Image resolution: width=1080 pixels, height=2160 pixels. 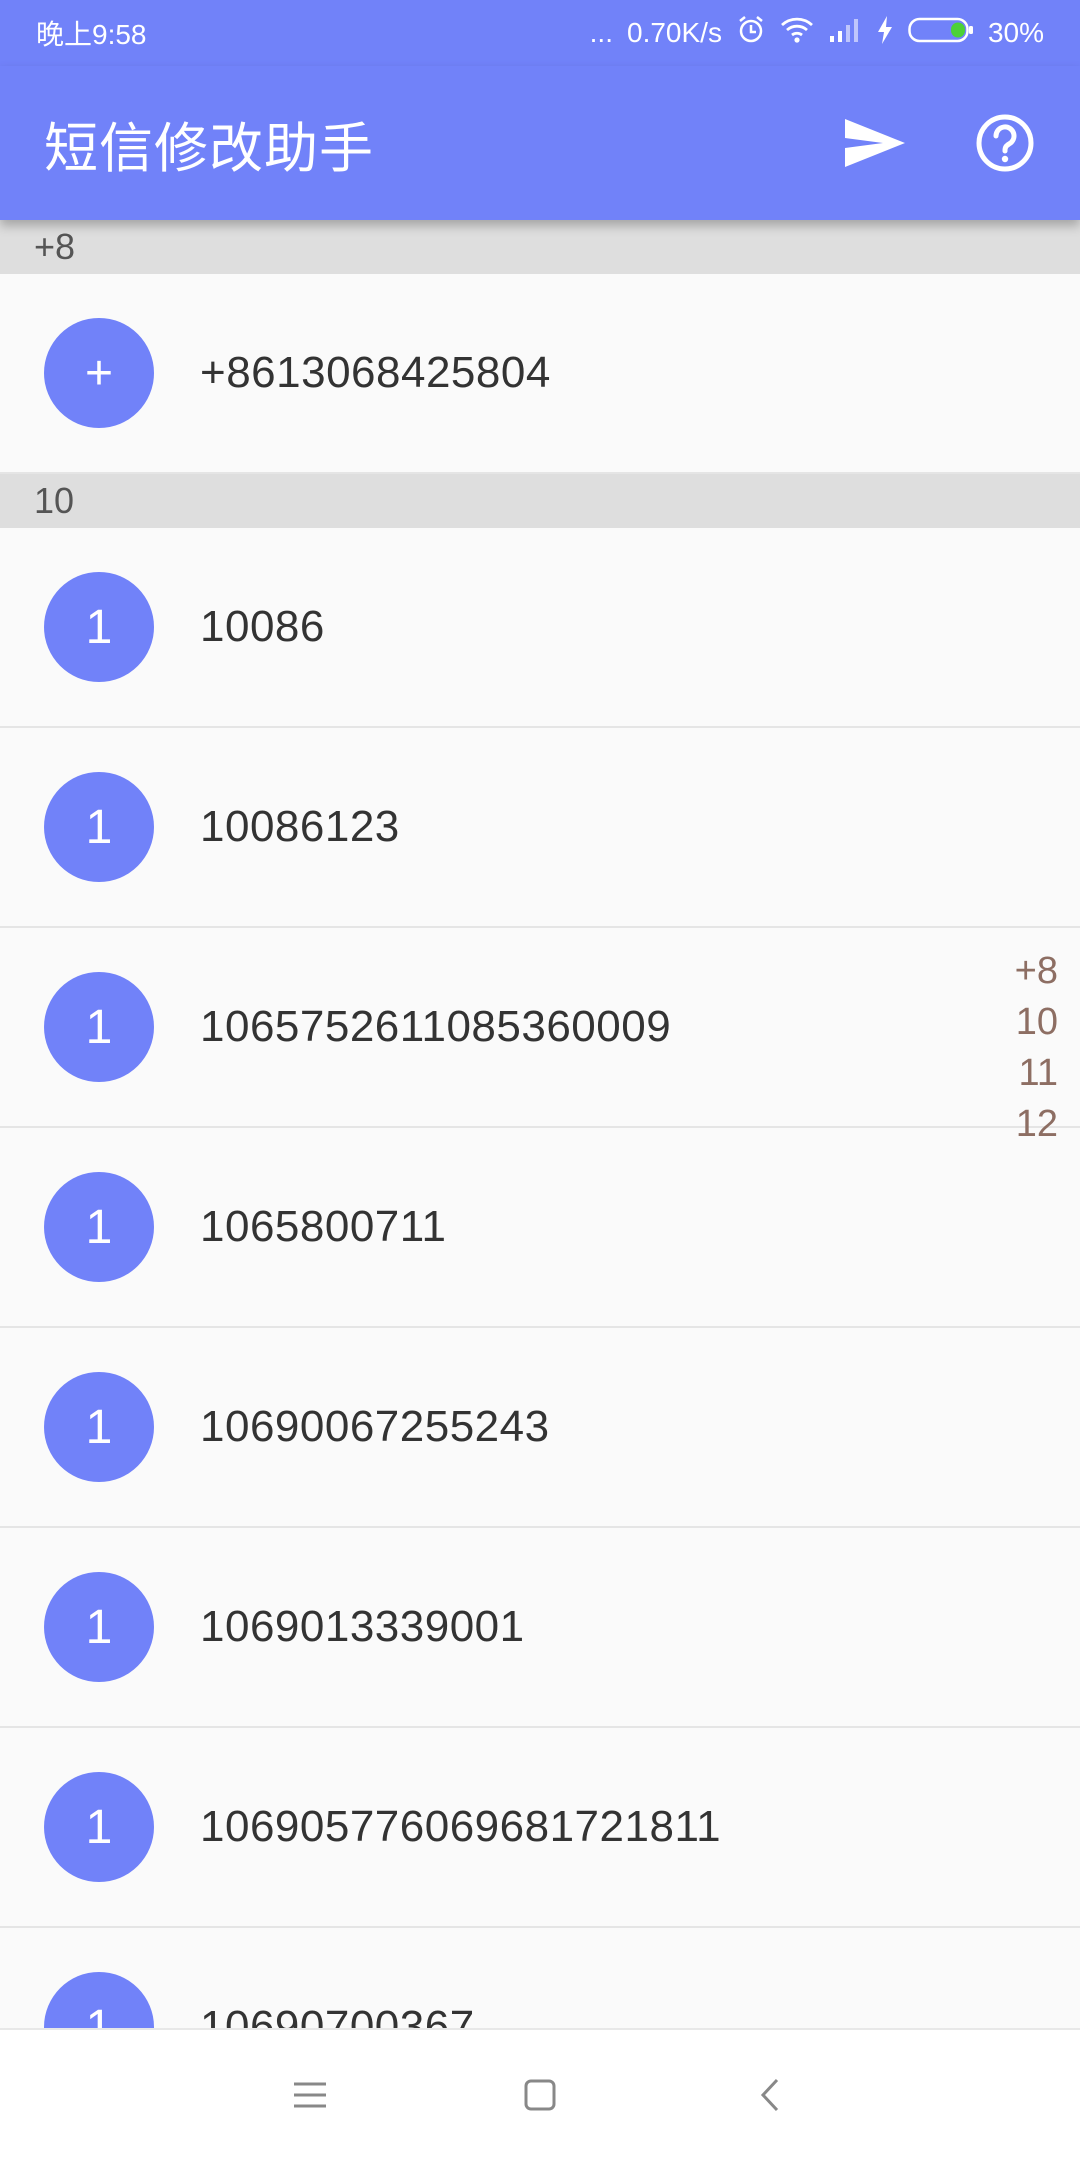 I want to click on battery-percent: 30%, so click(x=1015, y=32).